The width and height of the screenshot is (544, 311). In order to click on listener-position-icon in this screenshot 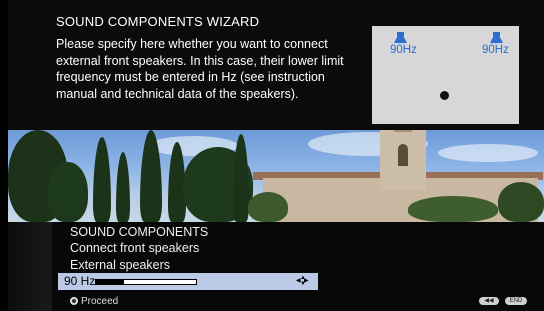, I will do `click(444, 95)`.